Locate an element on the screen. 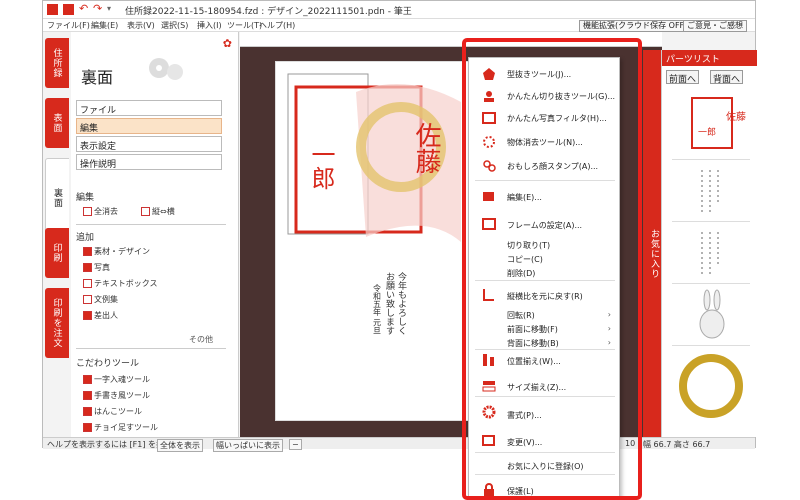 This screenshot has width=800, height=500. app-icon is located at coordinates (52, 9).